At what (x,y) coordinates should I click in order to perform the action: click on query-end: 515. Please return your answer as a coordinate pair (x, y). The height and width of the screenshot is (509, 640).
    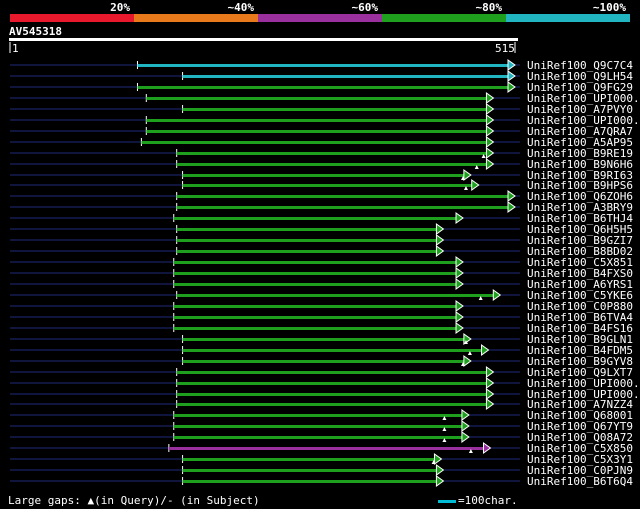
    Looking at the image, I should click on (505, 48).